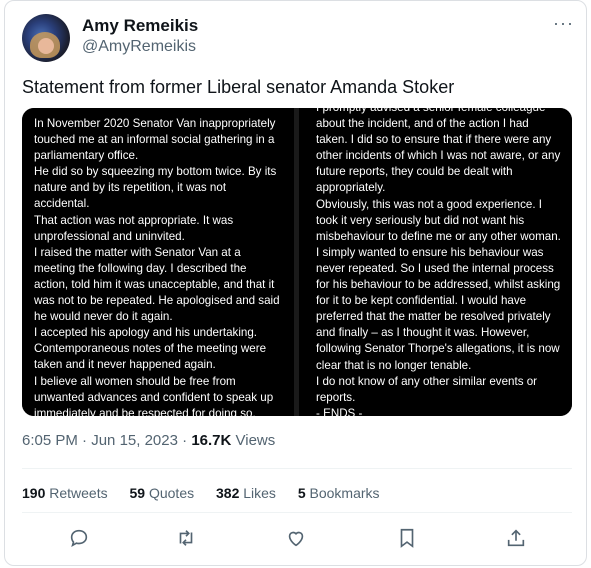  I want to click on statement-line: nature and by its repetition, it was not, so click(130, 188).